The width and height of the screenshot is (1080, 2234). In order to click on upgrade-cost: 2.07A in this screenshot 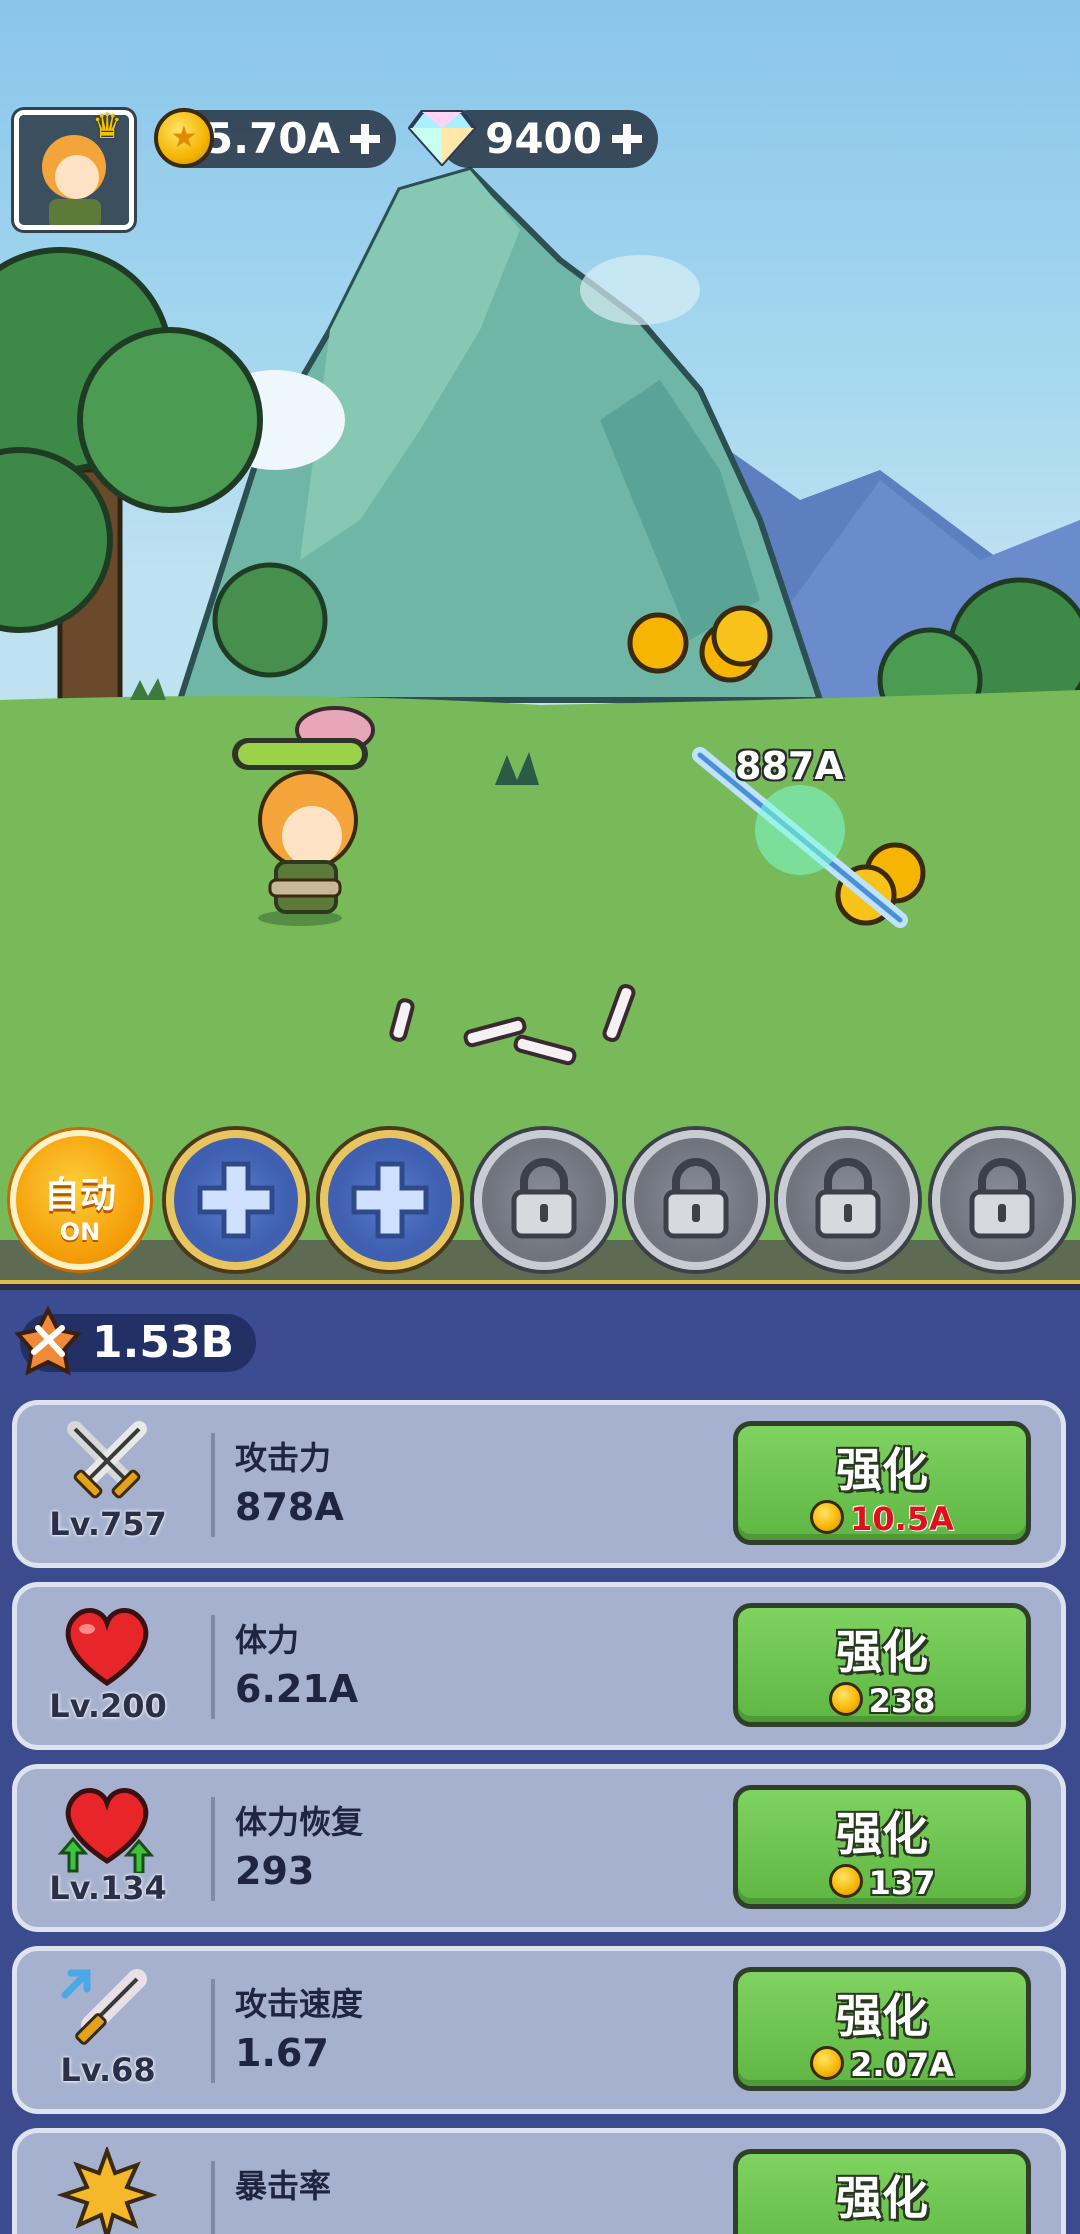, I will do `click(902, 2065)`.